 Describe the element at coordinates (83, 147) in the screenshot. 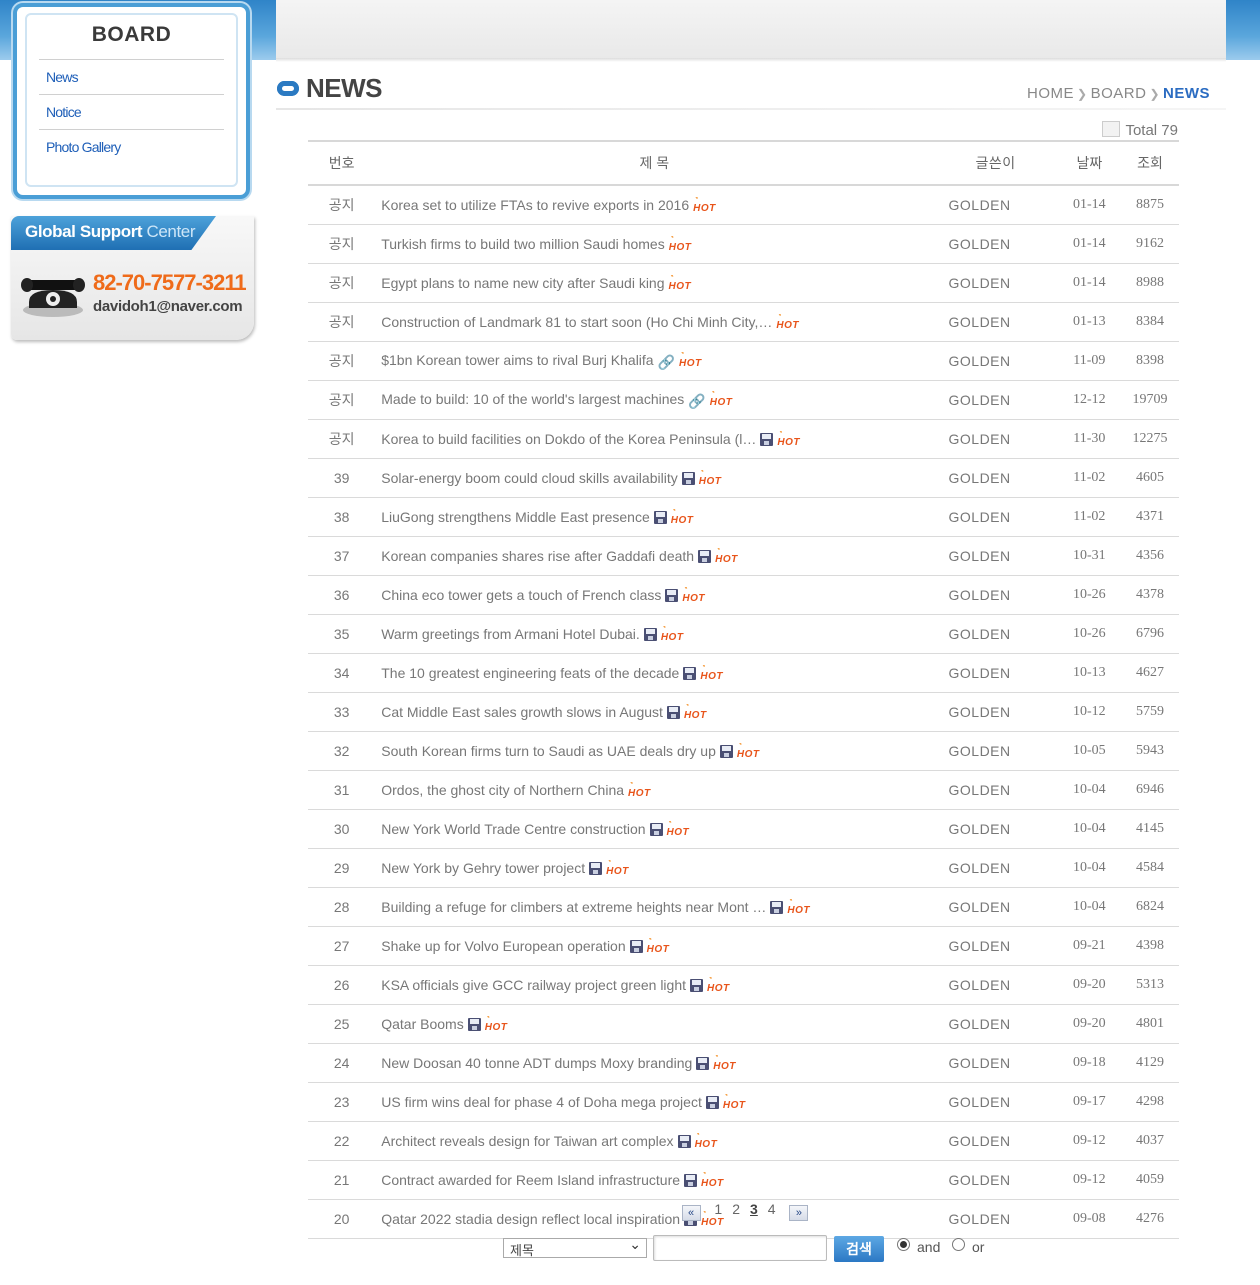

I see `sidebar-link-photo-gallery: Photo Gallery` at that location.